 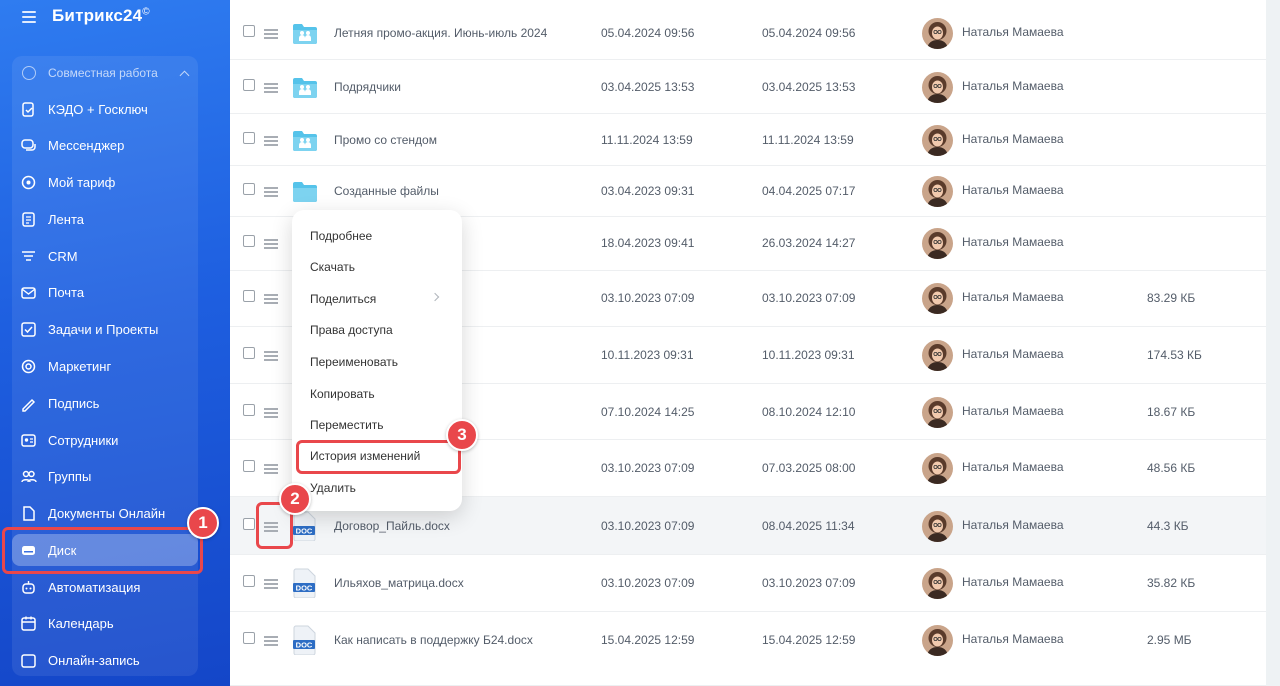 I want to click on sidebar-item-8: Подпись, so click(x=105, y=403).